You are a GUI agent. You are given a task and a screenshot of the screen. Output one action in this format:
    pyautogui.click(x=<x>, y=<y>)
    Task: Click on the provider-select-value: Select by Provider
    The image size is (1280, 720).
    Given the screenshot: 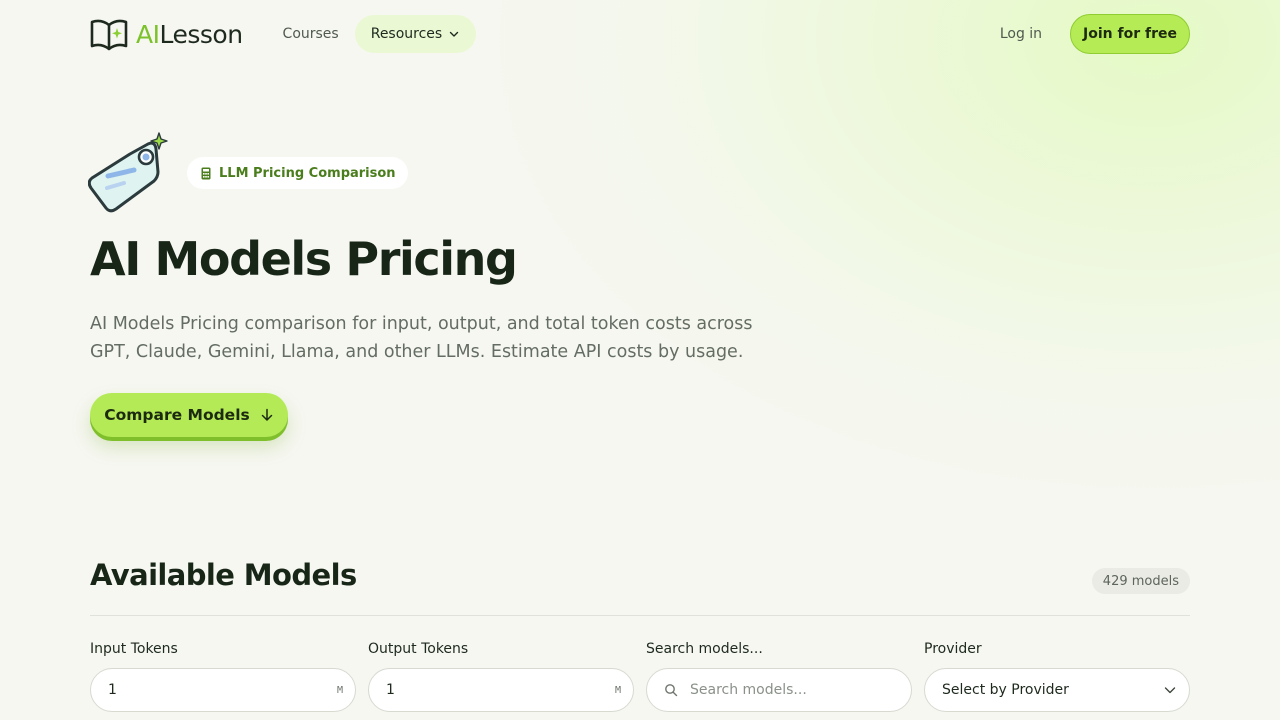 What is the action you would take?
    pyautogui.click(x=1005, y=690)
    